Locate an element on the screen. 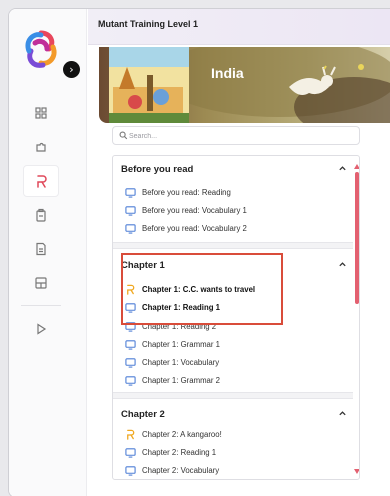 Image resolution: width=390 pixels, height=496 pixels. lesson-label: Before you read: Reading is located at coordinates (186, 192).